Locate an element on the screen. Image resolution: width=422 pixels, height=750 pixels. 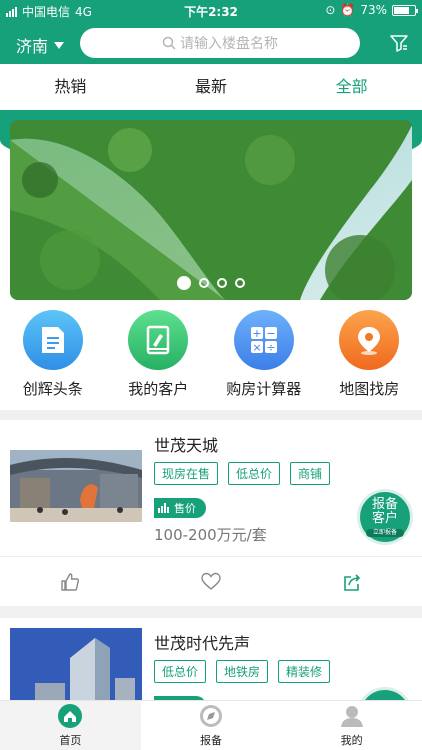
carousel-dot-active is located at coordinates (184, 283).